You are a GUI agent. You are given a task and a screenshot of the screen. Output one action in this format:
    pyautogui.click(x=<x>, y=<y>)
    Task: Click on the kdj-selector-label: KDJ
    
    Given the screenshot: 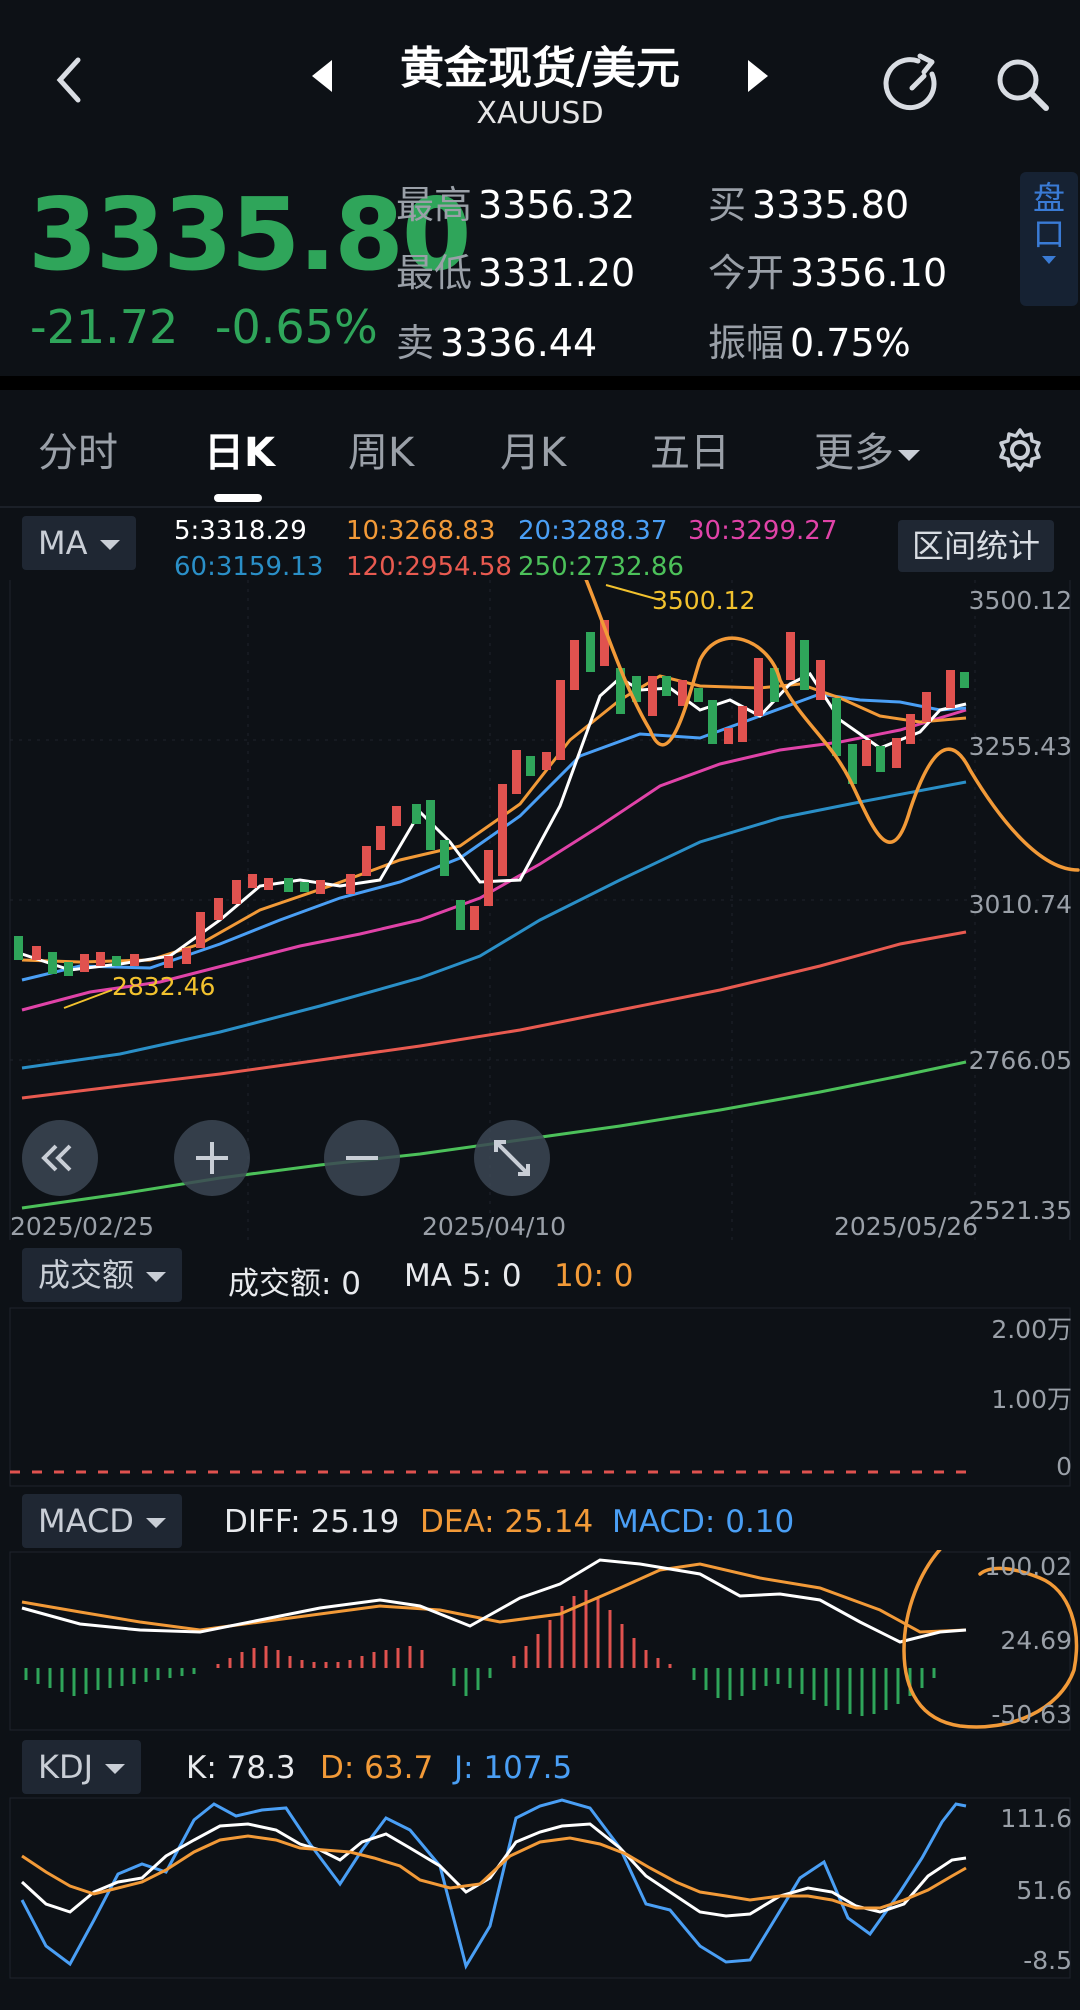 What is the action you would take?
    pyautogui.click(x=66, y=1767)
    